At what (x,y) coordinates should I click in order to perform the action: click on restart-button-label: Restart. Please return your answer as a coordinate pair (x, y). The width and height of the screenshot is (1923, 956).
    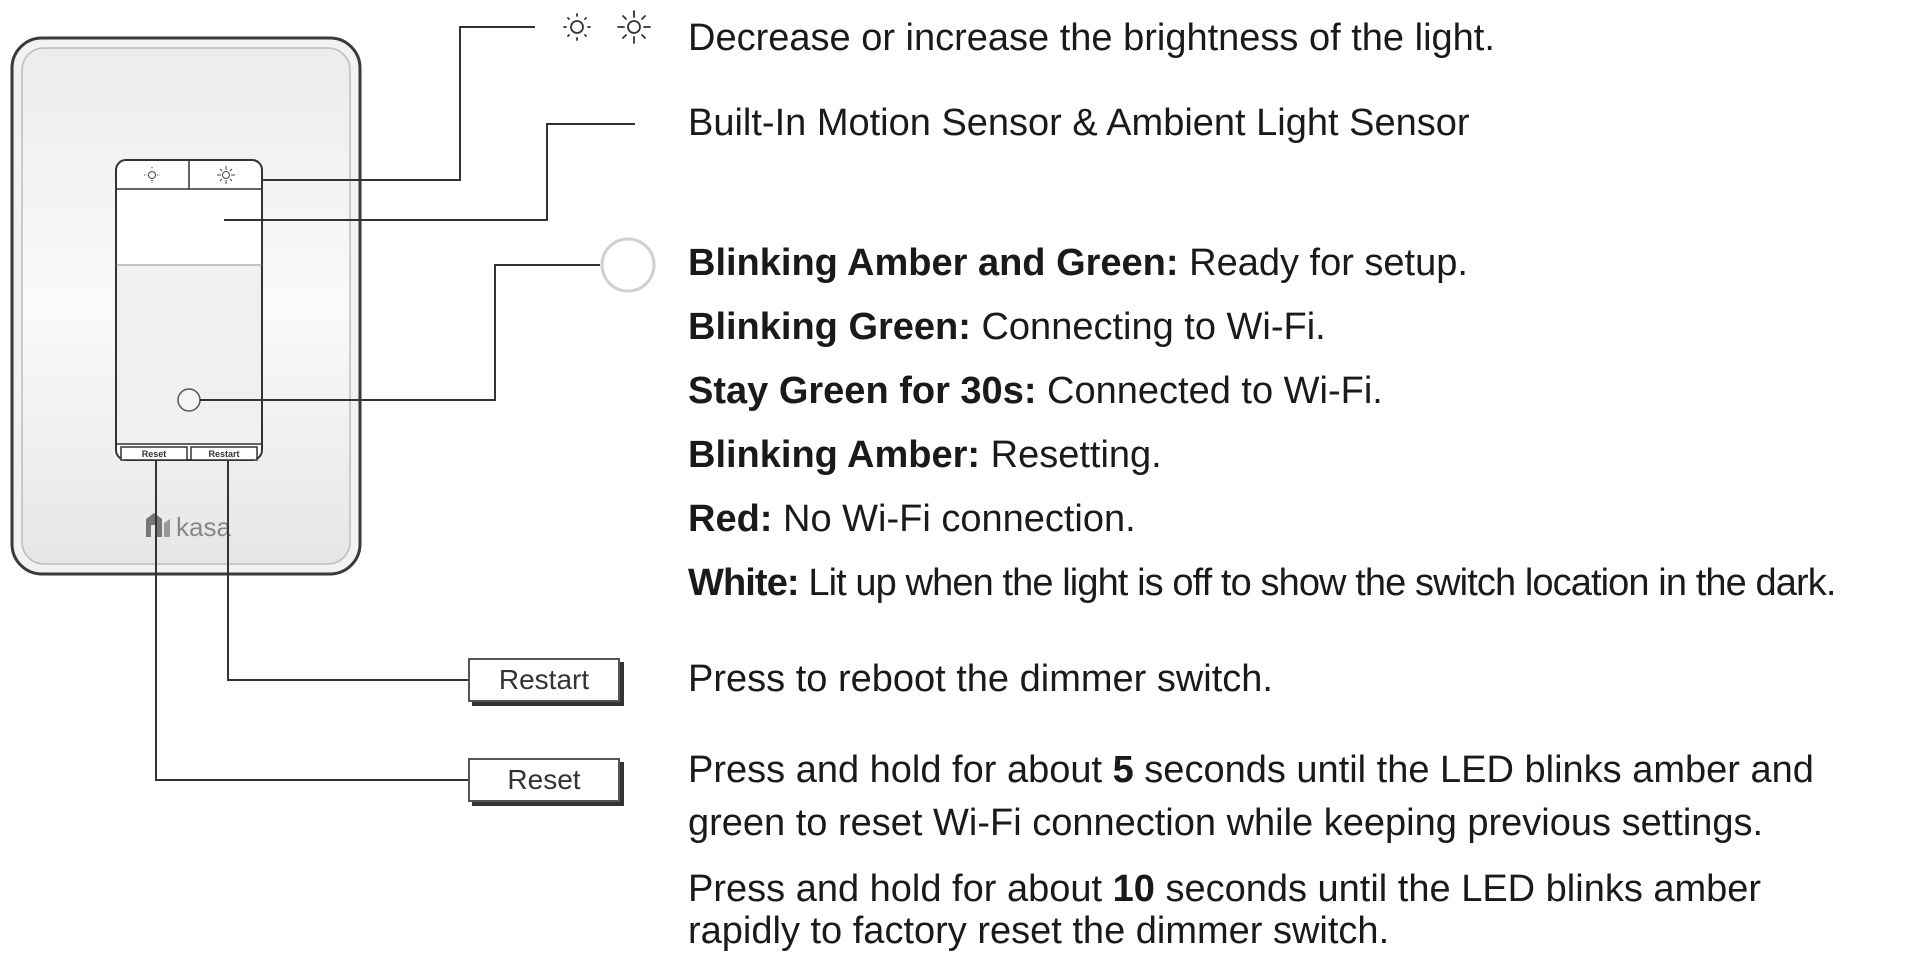
    Looking at the image, I should click on (544, 680).